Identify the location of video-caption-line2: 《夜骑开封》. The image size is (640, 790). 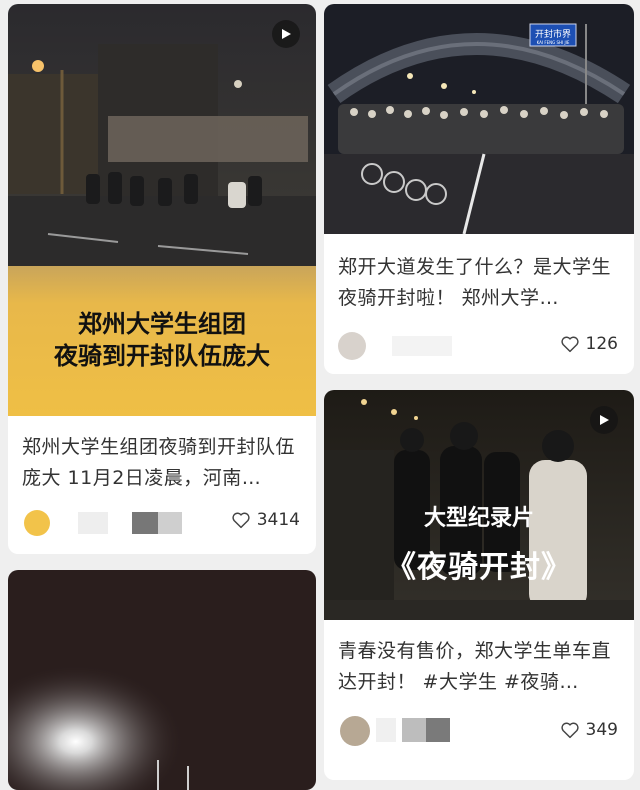
(479, 567).